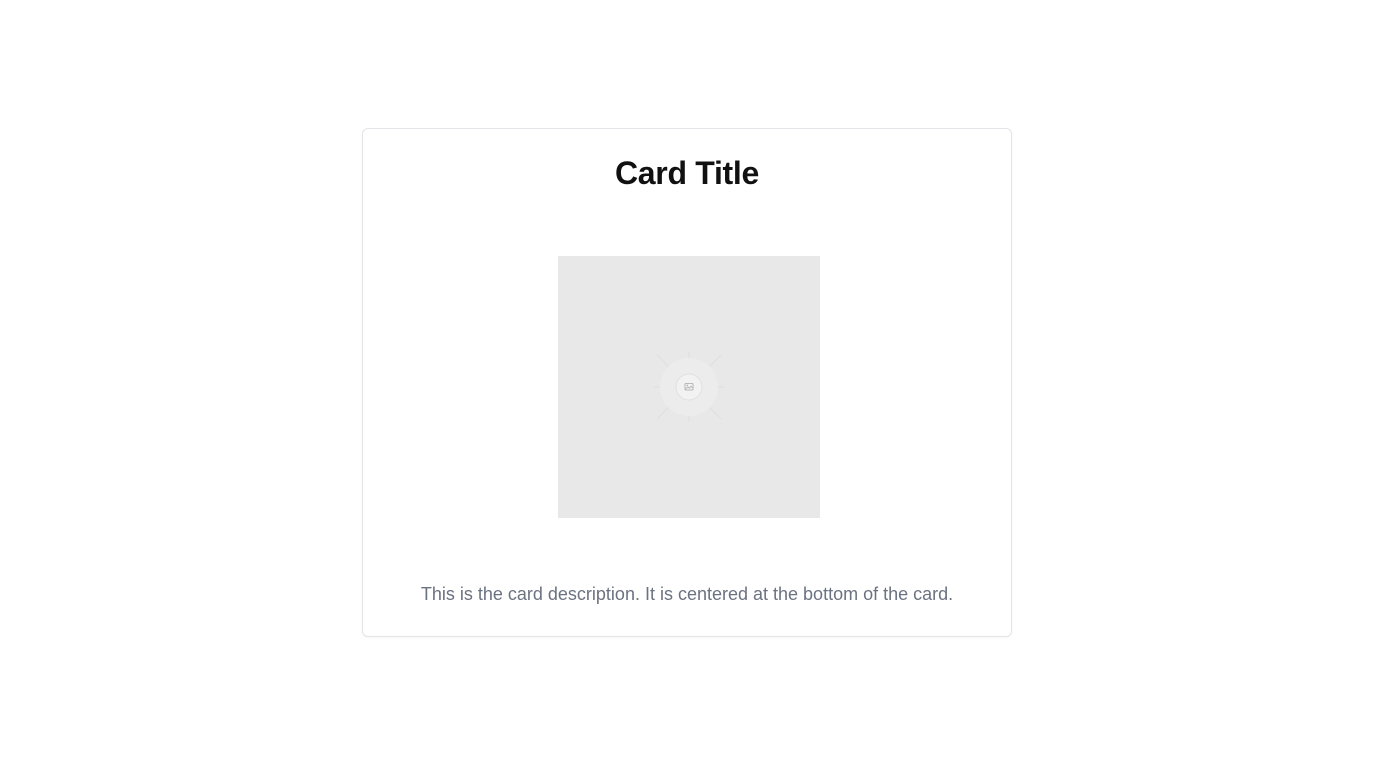 The image size is (1376, 768). I want to click on image-placeholder-graphic, so click(689, 387).